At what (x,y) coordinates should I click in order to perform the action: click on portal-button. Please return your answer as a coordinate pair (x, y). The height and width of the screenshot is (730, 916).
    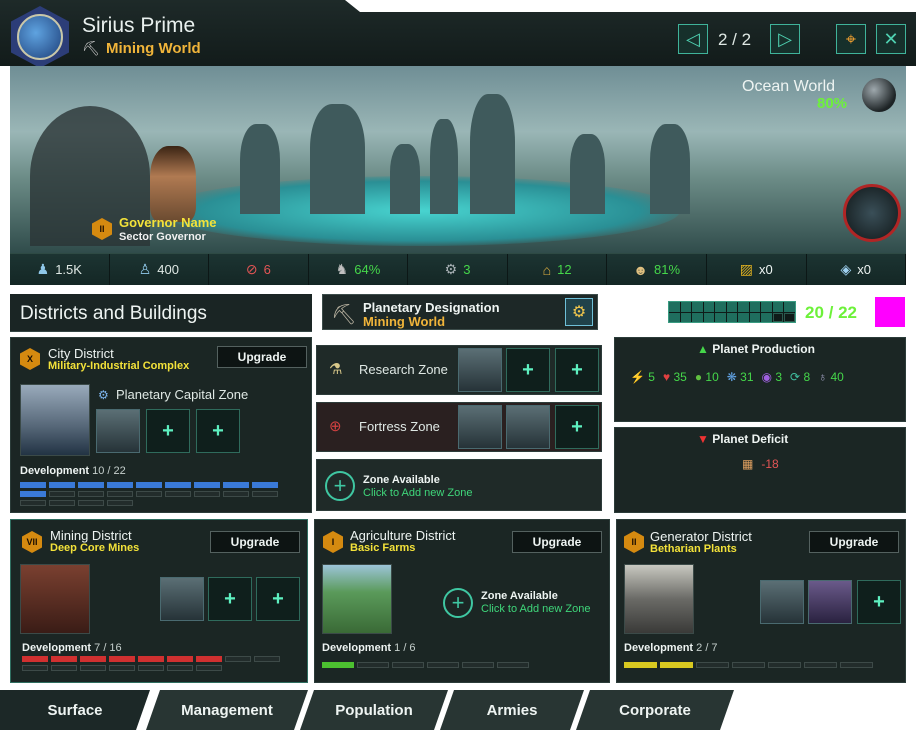
    Looking at the image, I should click on (872, 213).